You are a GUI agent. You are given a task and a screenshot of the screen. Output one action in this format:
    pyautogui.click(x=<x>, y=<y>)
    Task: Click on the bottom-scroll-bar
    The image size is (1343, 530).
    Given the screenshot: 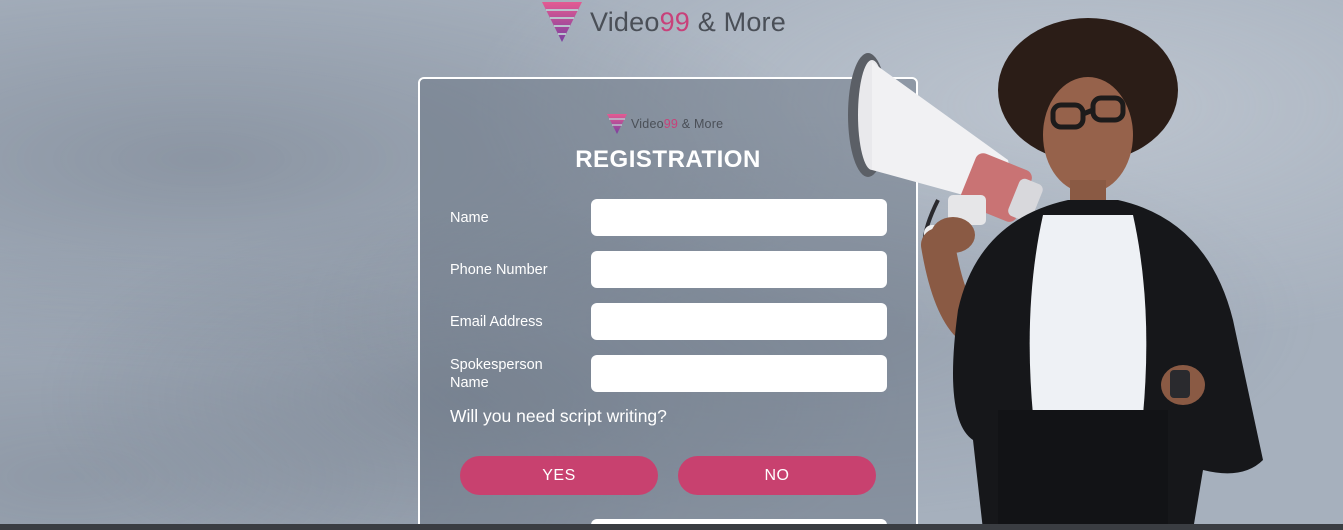 What is the action you would take?
    pyautogui.click(x=671, y=527)
    